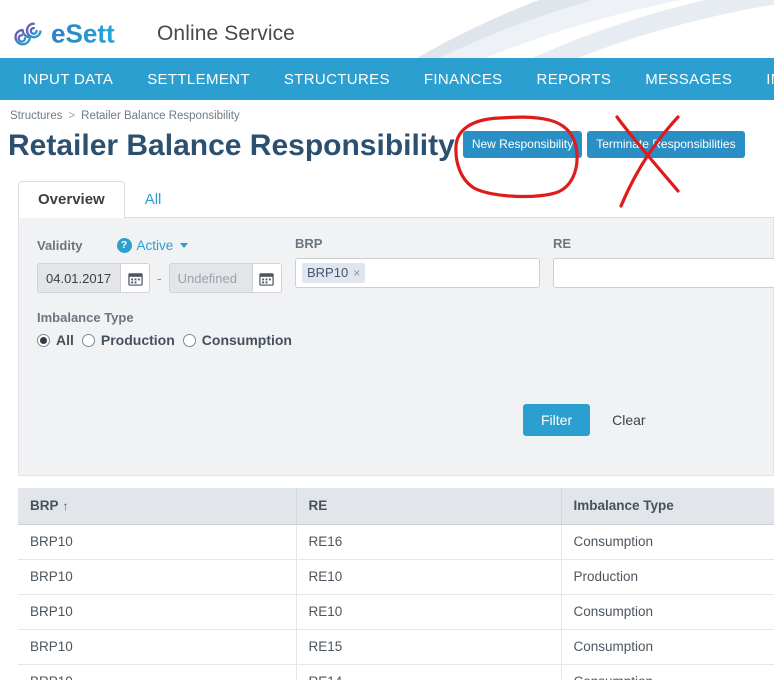 The width and height of the screenshot is (774, 680). I want to click on column-header-brp: BRP ↑, so click(157, 506).